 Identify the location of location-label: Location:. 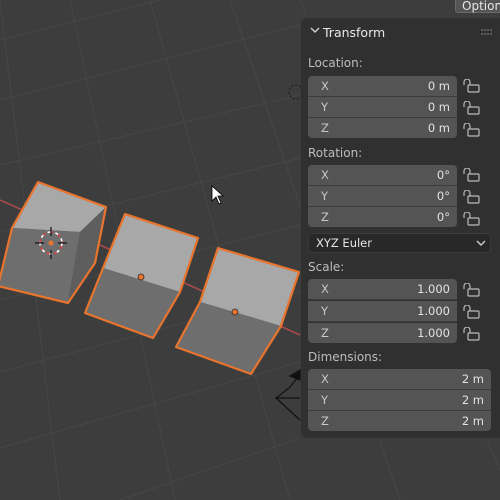
(335, 63).